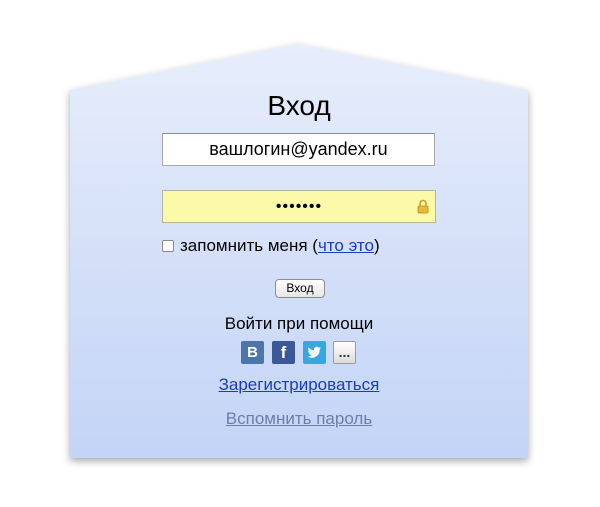  Describe the element at coordinates (252, 352) in the screenshot. I see `vkontakte-icon: B` at that location.